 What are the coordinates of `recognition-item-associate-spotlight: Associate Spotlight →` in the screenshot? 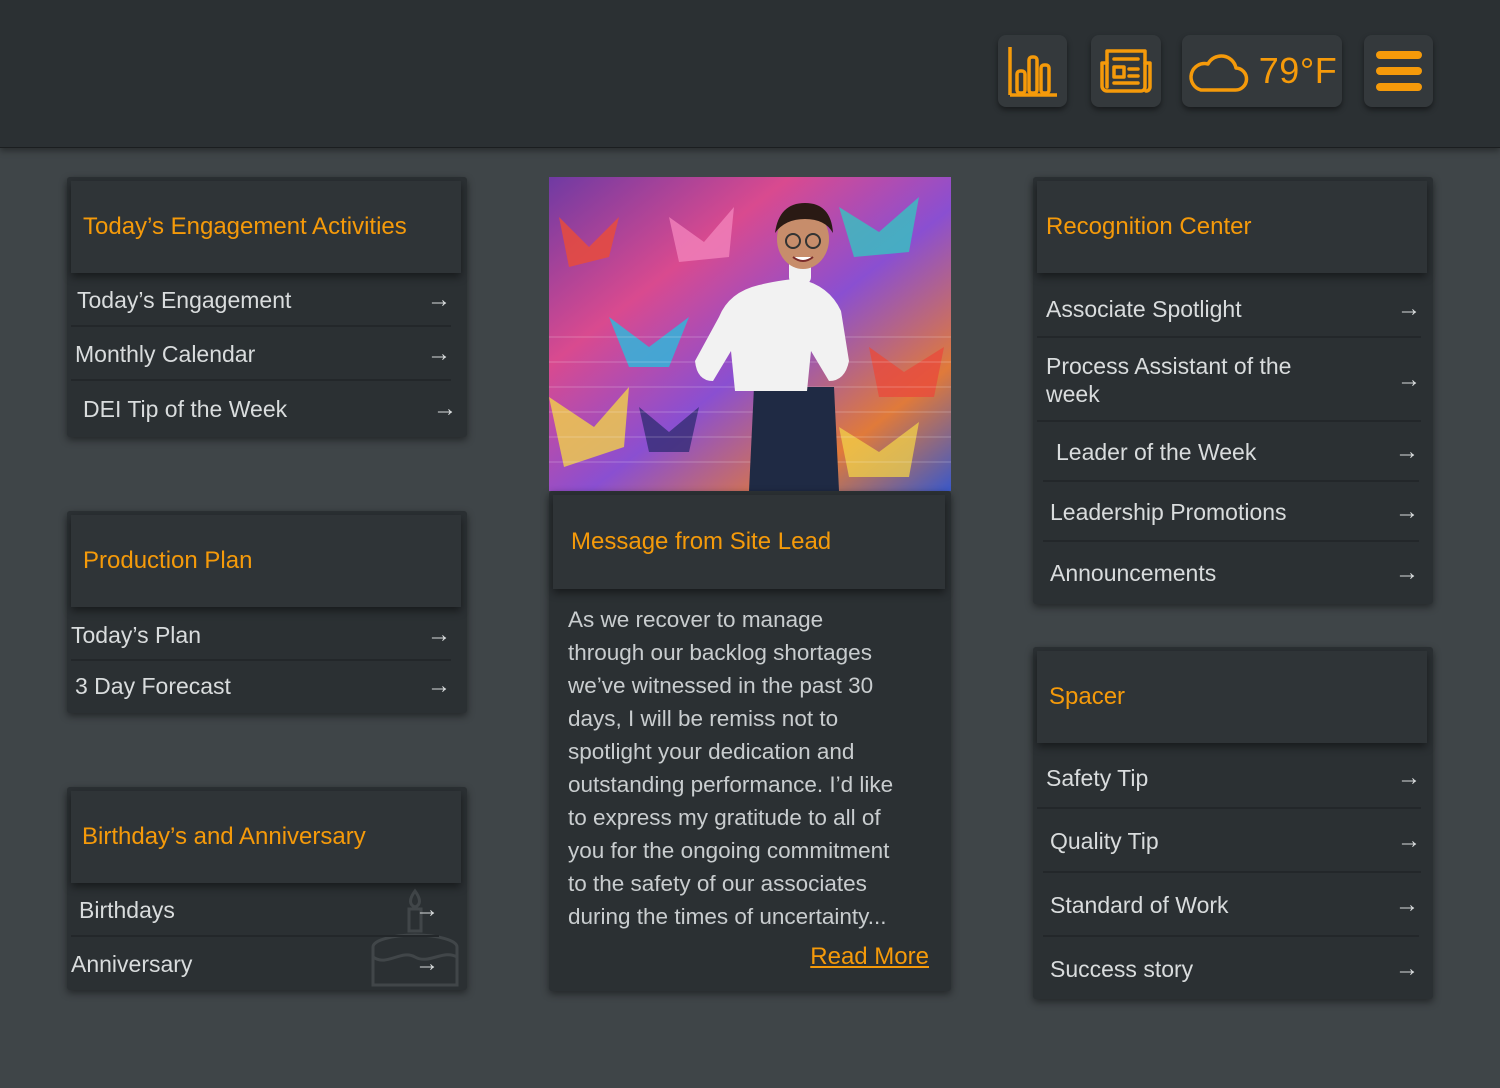 It's located at (1229, 310).